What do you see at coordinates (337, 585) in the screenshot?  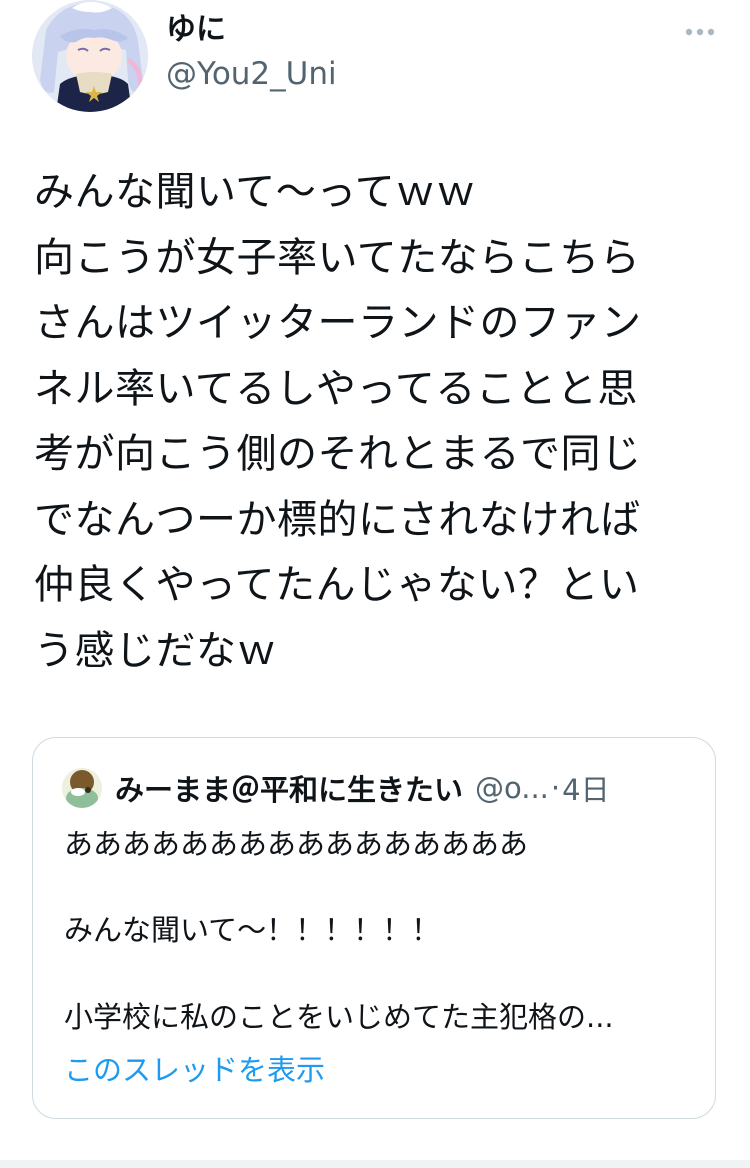 I see `tweet-text-line: 仲良くやってたんじゃない？とい` at bounding box center [337, 585].